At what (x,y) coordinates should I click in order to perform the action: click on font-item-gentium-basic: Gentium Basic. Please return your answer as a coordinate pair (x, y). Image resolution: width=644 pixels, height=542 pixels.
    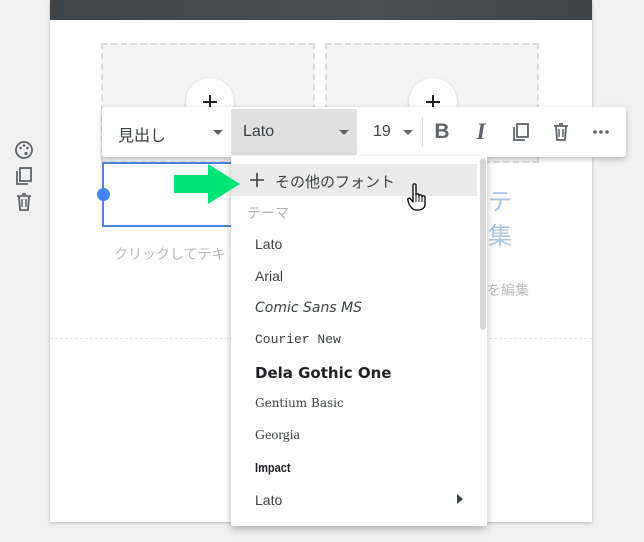
    Looking at the image, I should click on (299, 403).